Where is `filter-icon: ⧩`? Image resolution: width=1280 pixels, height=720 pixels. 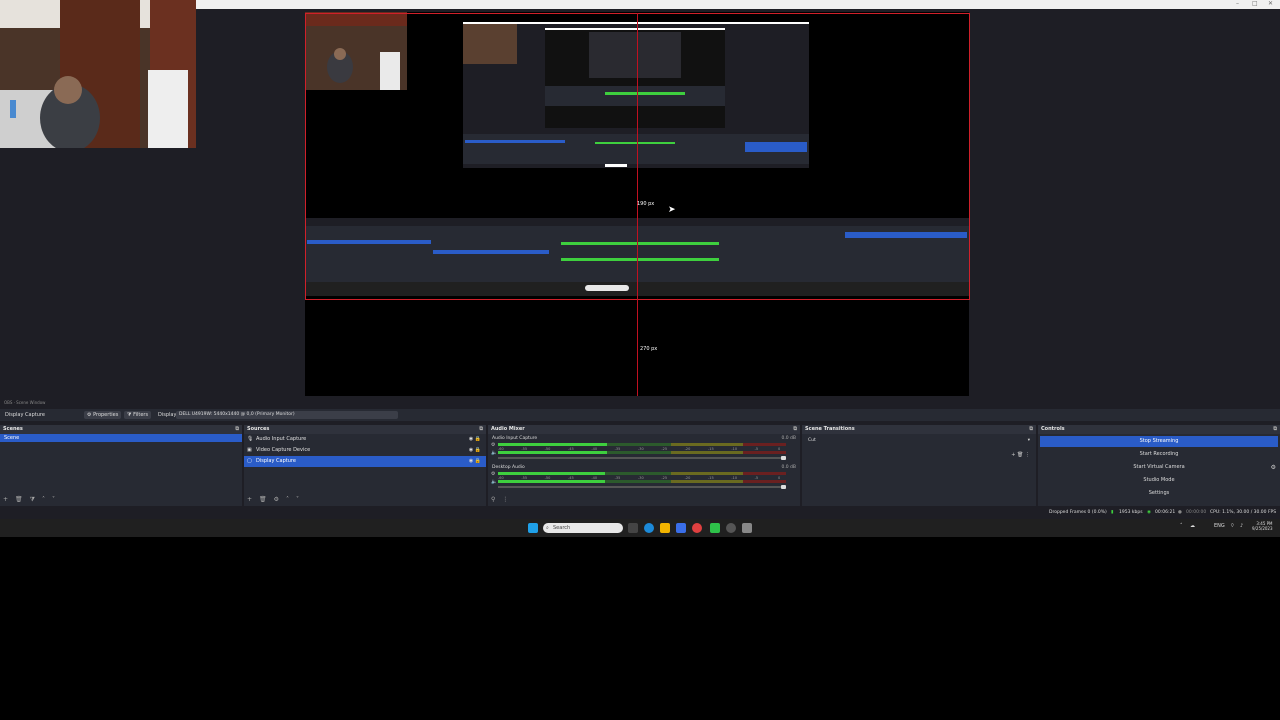 filter-icon: ⧩ is located at coordinates (32, 499).